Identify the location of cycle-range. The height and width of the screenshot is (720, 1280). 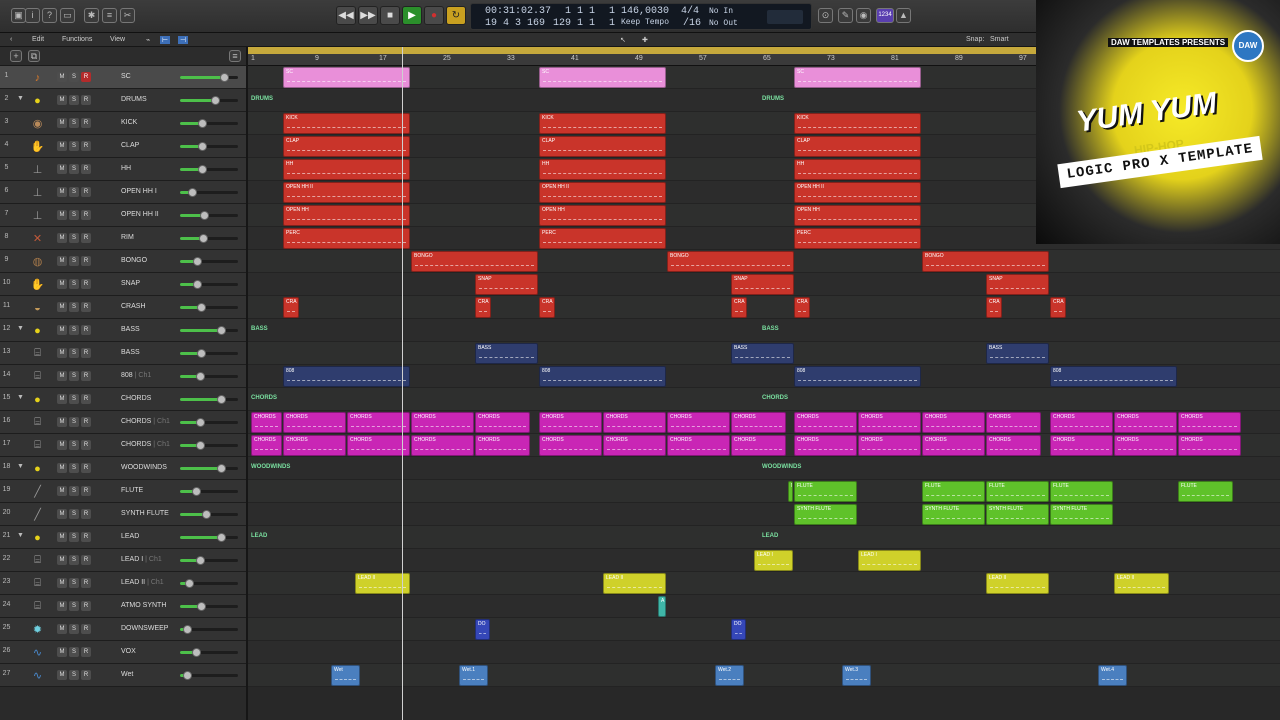
(644, 50).